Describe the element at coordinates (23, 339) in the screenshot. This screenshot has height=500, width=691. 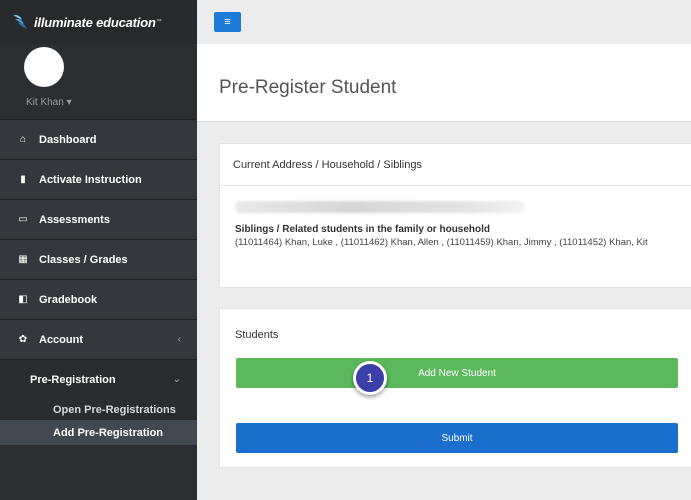
I see `gear-icon: ✿` at that location.